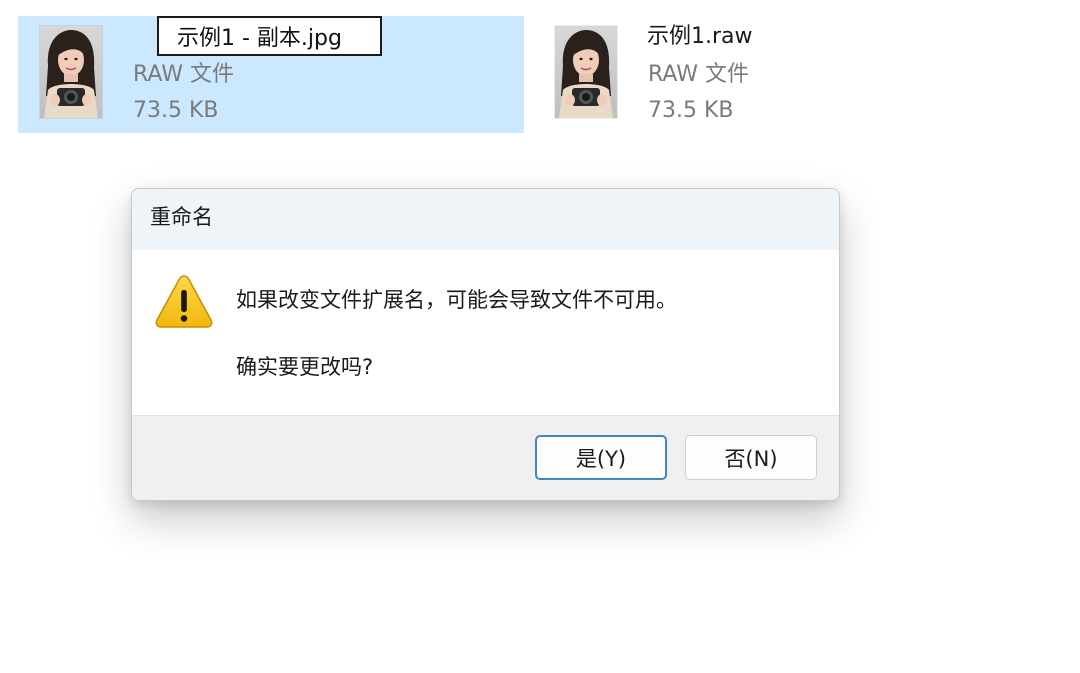  I want to click on dialog-footer: 是(Y) 否(N), so click(485, 457).